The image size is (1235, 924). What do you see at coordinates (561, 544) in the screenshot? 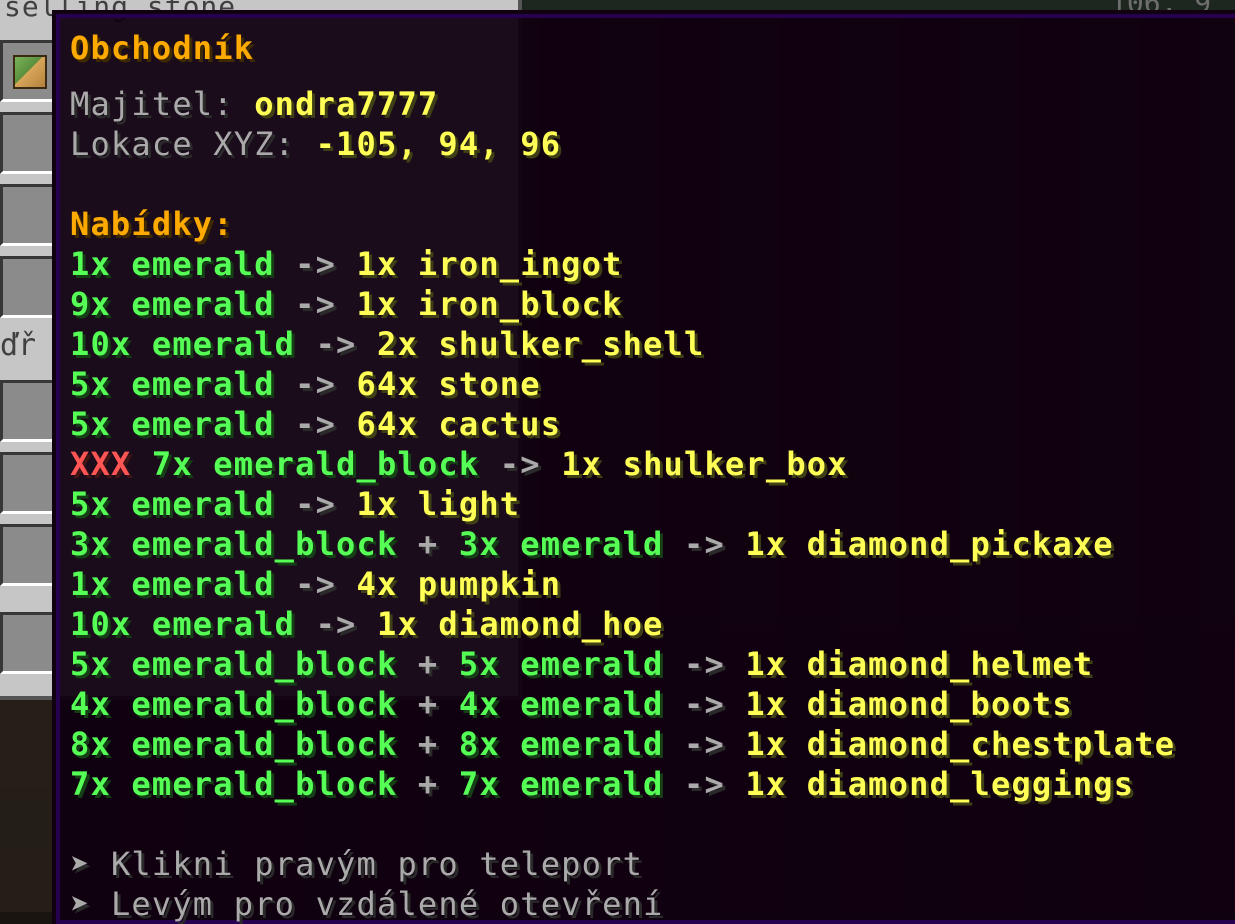
I see `offer-price-extra: 3x emerald` at bounding box center [561, 544].